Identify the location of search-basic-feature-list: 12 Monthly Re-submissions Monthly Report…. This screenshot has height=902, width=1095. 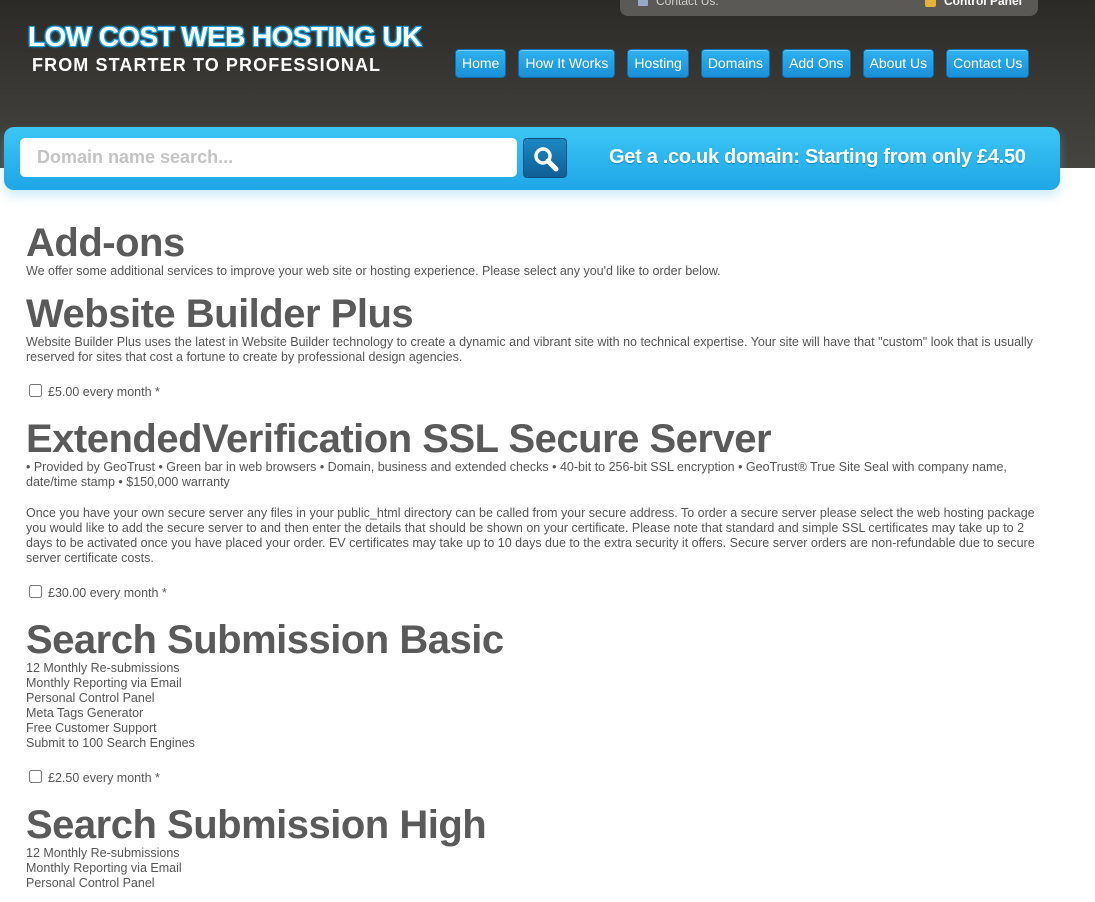
(536, 706).